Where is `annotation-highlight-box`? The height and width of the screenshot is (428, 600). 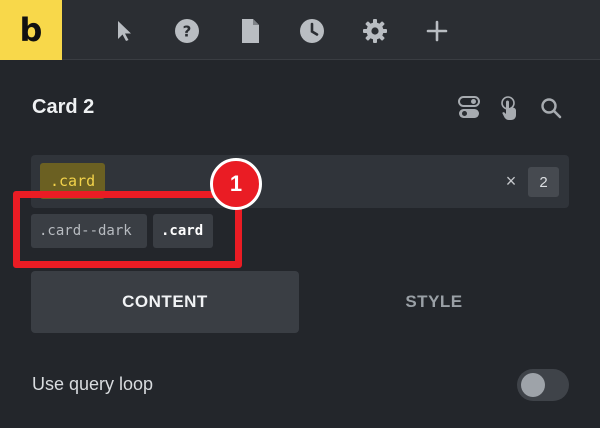 annotation-highlight-box is located at coordinates (127, 229).